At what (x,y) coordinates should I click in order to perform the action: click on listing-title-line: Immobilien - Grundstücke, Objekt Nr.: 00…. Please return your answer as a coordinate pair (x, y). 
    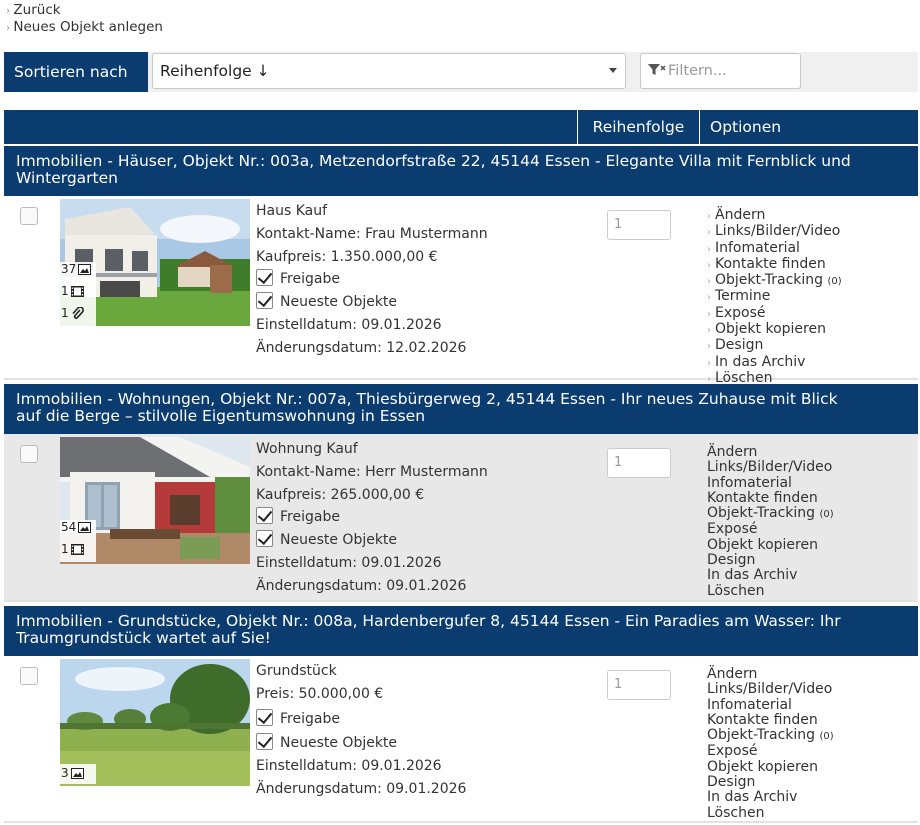
    Looking at the image, I should click on (428, 621).